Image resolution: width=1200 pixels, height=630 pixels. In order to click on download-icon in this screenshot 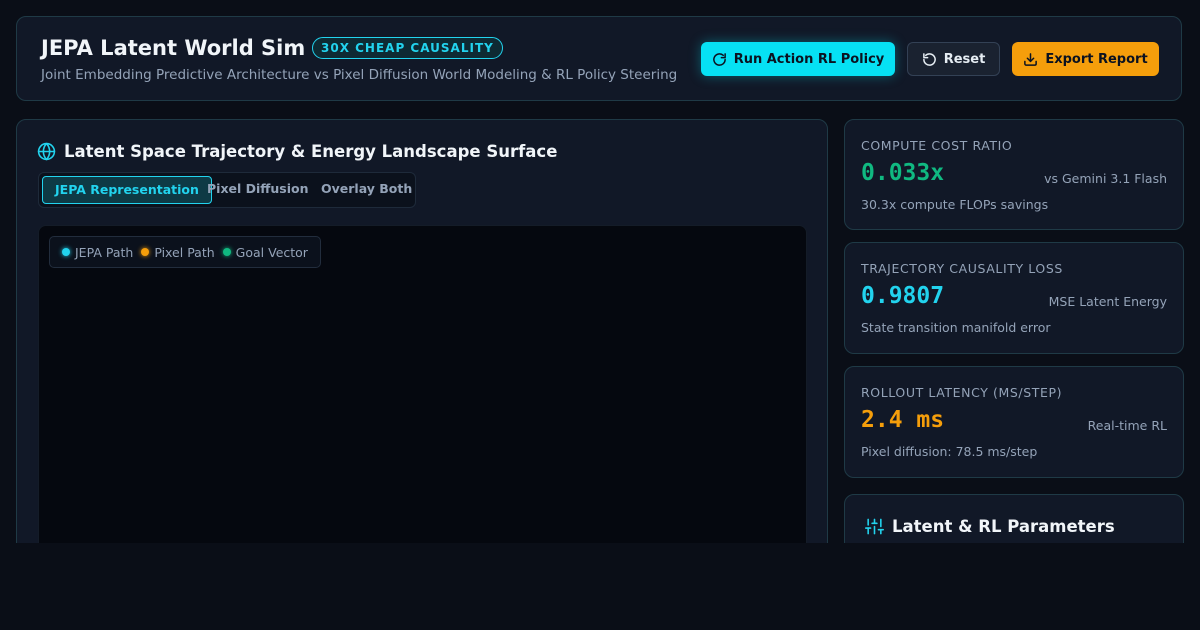, I will do `click(1031, 59)`.